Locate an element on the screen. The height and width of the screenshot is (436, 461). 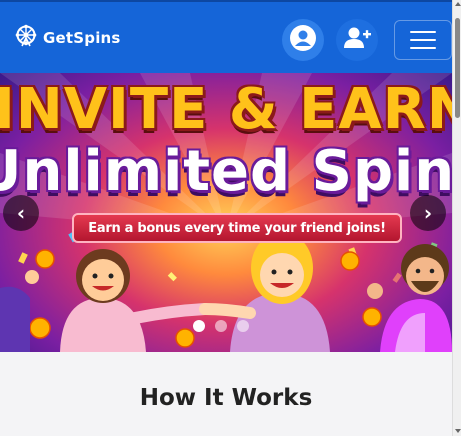
scroll-up-arrow-icon is located at coordinates (458, 4).